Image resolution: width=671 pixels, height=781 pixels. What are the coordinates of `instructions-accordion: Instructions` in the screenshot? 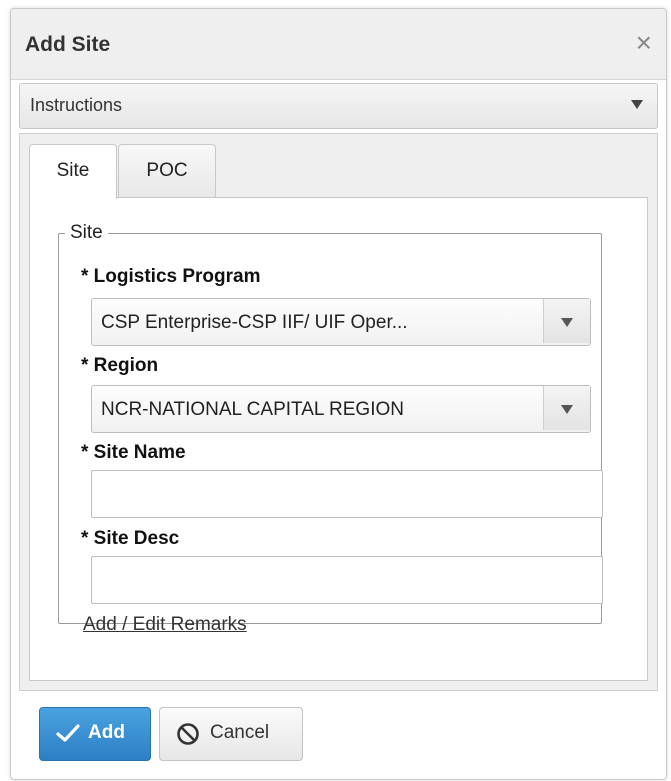 It's located at (338, 106).